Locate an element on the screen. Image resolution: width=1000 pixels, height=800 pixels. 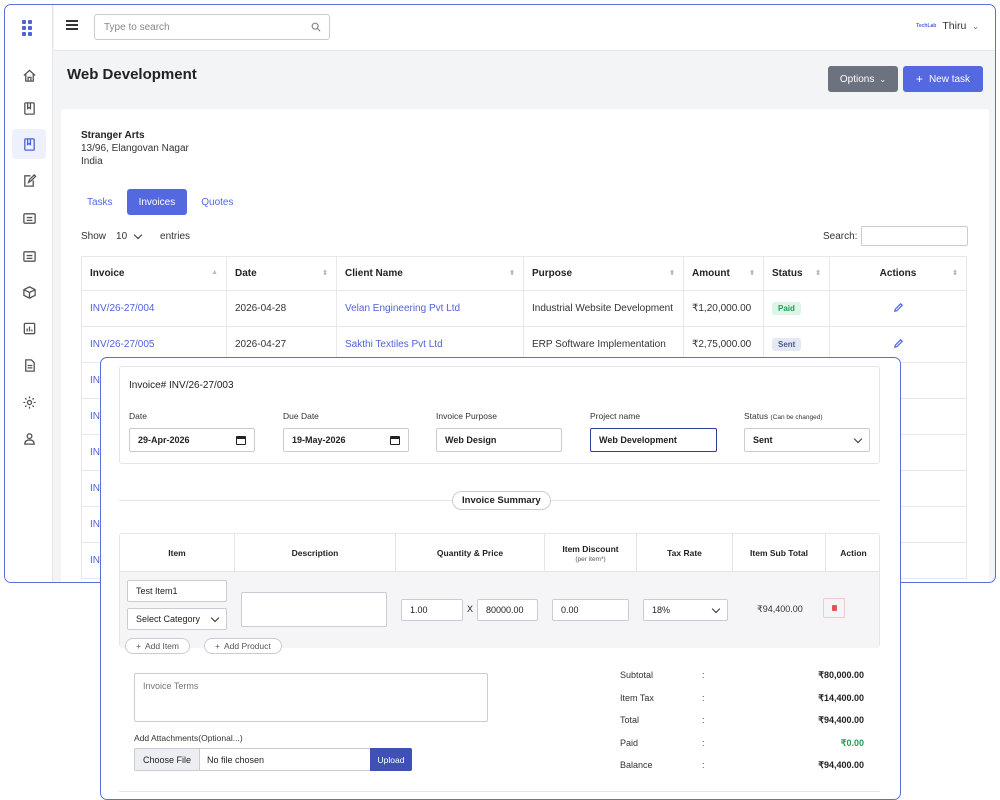
tab-quotes: Quotes is located at coordinates (217, 202).